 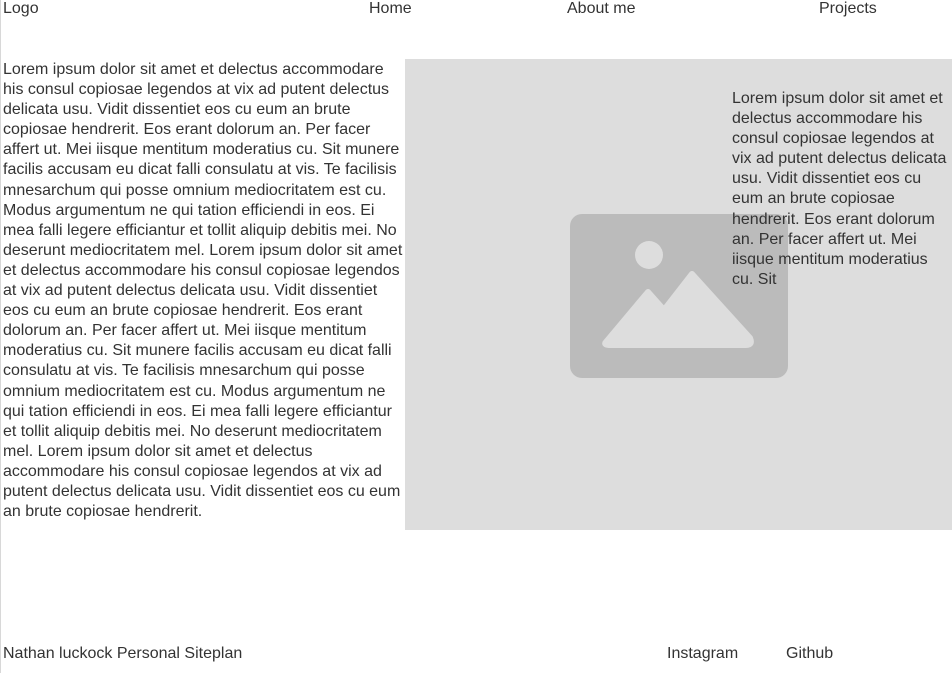 What do you see at coordinates (809, 654) in the screenshot?
I see `github-link: Github` at bounding box center [809, 654].